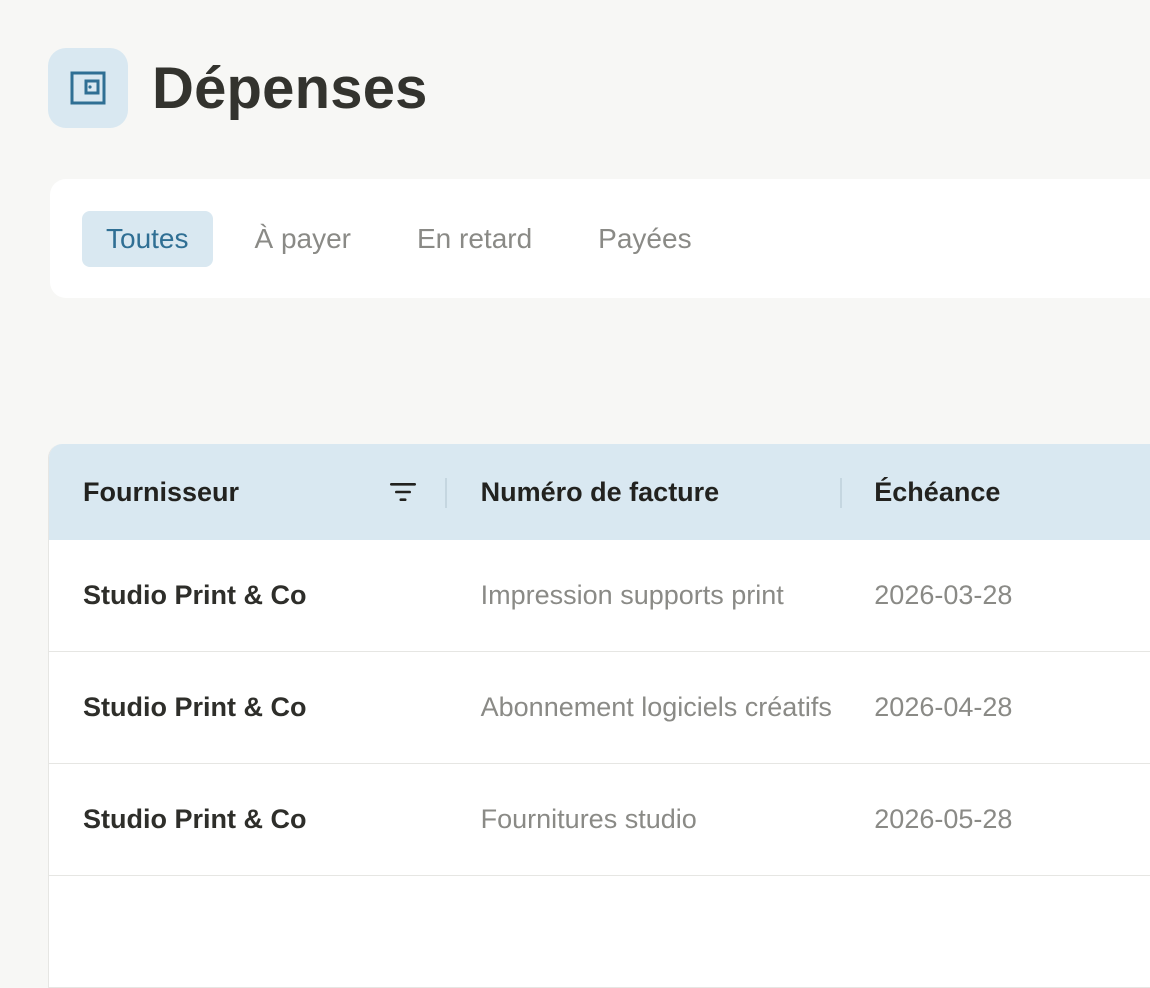  What do you see at coordinates (644, 239) in the screenshot?
I see `tab-payees: Payées` at bounding box center [644, 239].